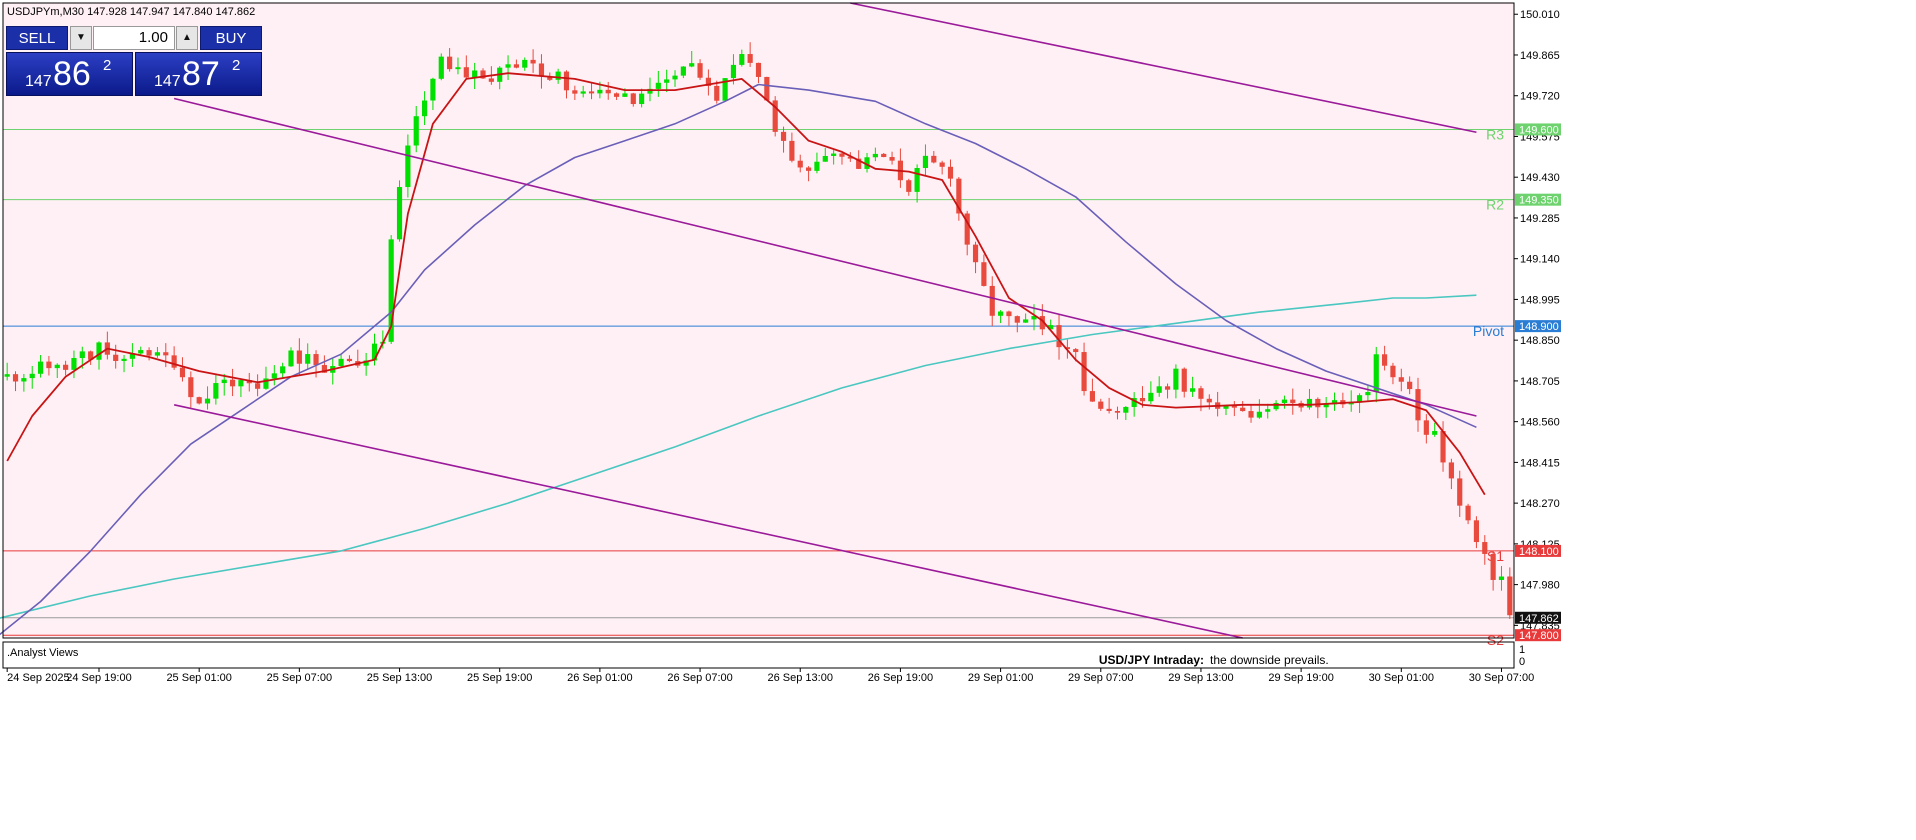 Image resolution: width=1916 pixels, height=840 pixels. What do you see at coordinates (1000, 678) in the screenshot?
I see `x-tick-label: 29 Sep 01:00` at bounding box center [1000, 678].